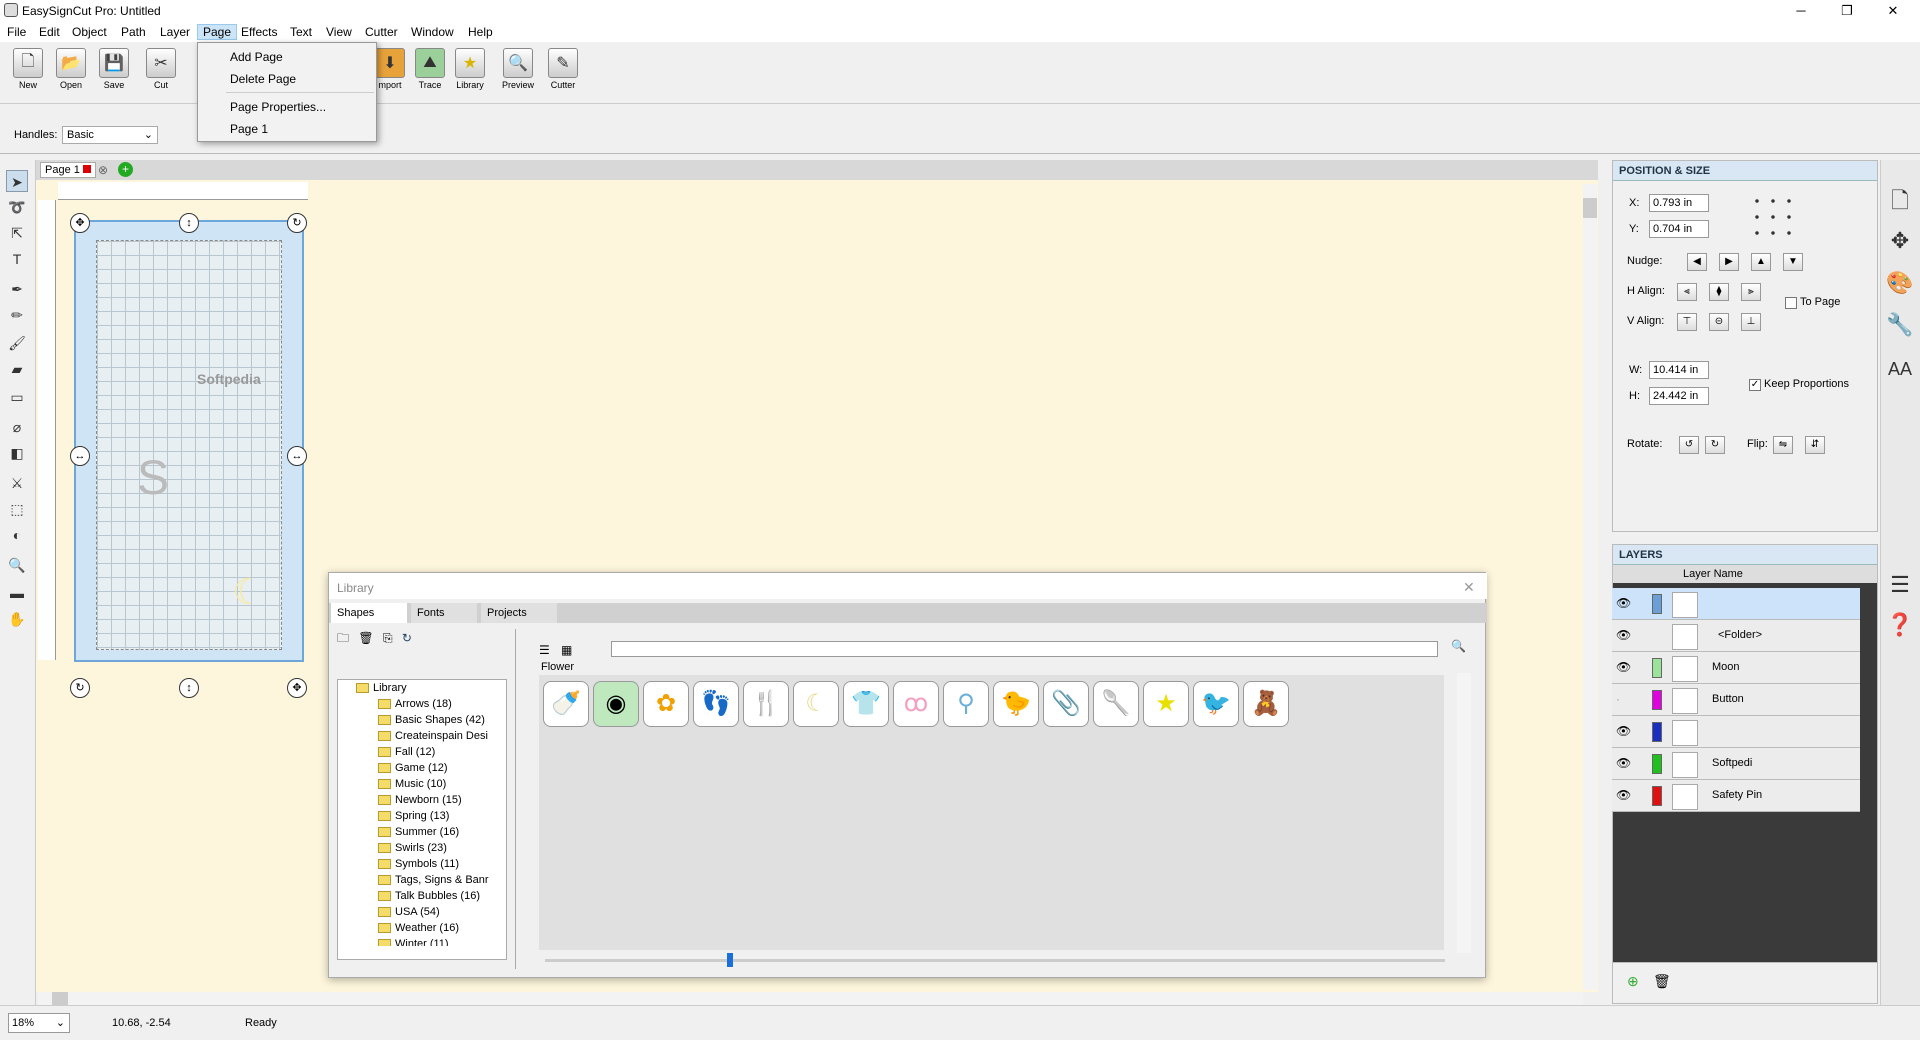 The height and width of the screenshot is (1040, 1920). I want to click on bottle-icon: 🍼, so click(566, 704).